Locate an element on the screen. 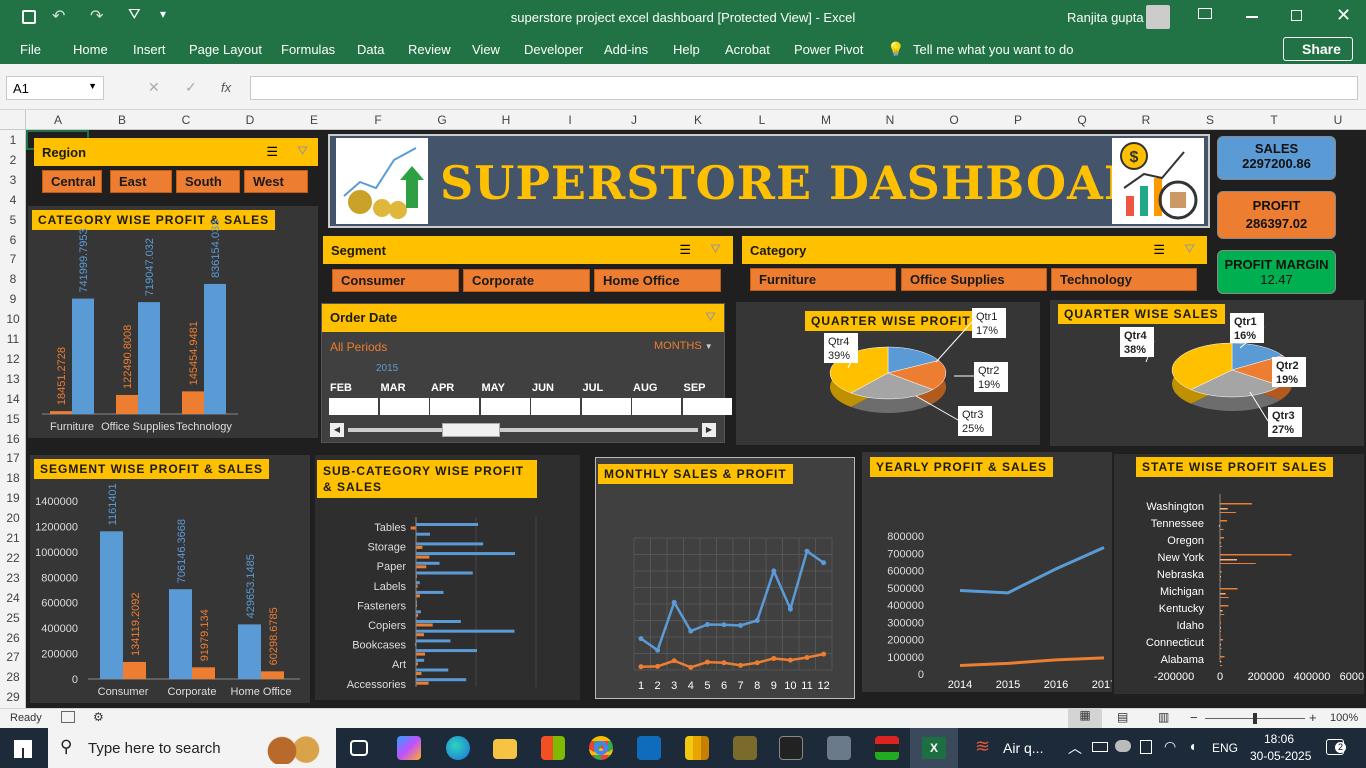 The height and width of the screenshot is (768, 1366). row-header-2: 2 is located at coordinates (13, 160).